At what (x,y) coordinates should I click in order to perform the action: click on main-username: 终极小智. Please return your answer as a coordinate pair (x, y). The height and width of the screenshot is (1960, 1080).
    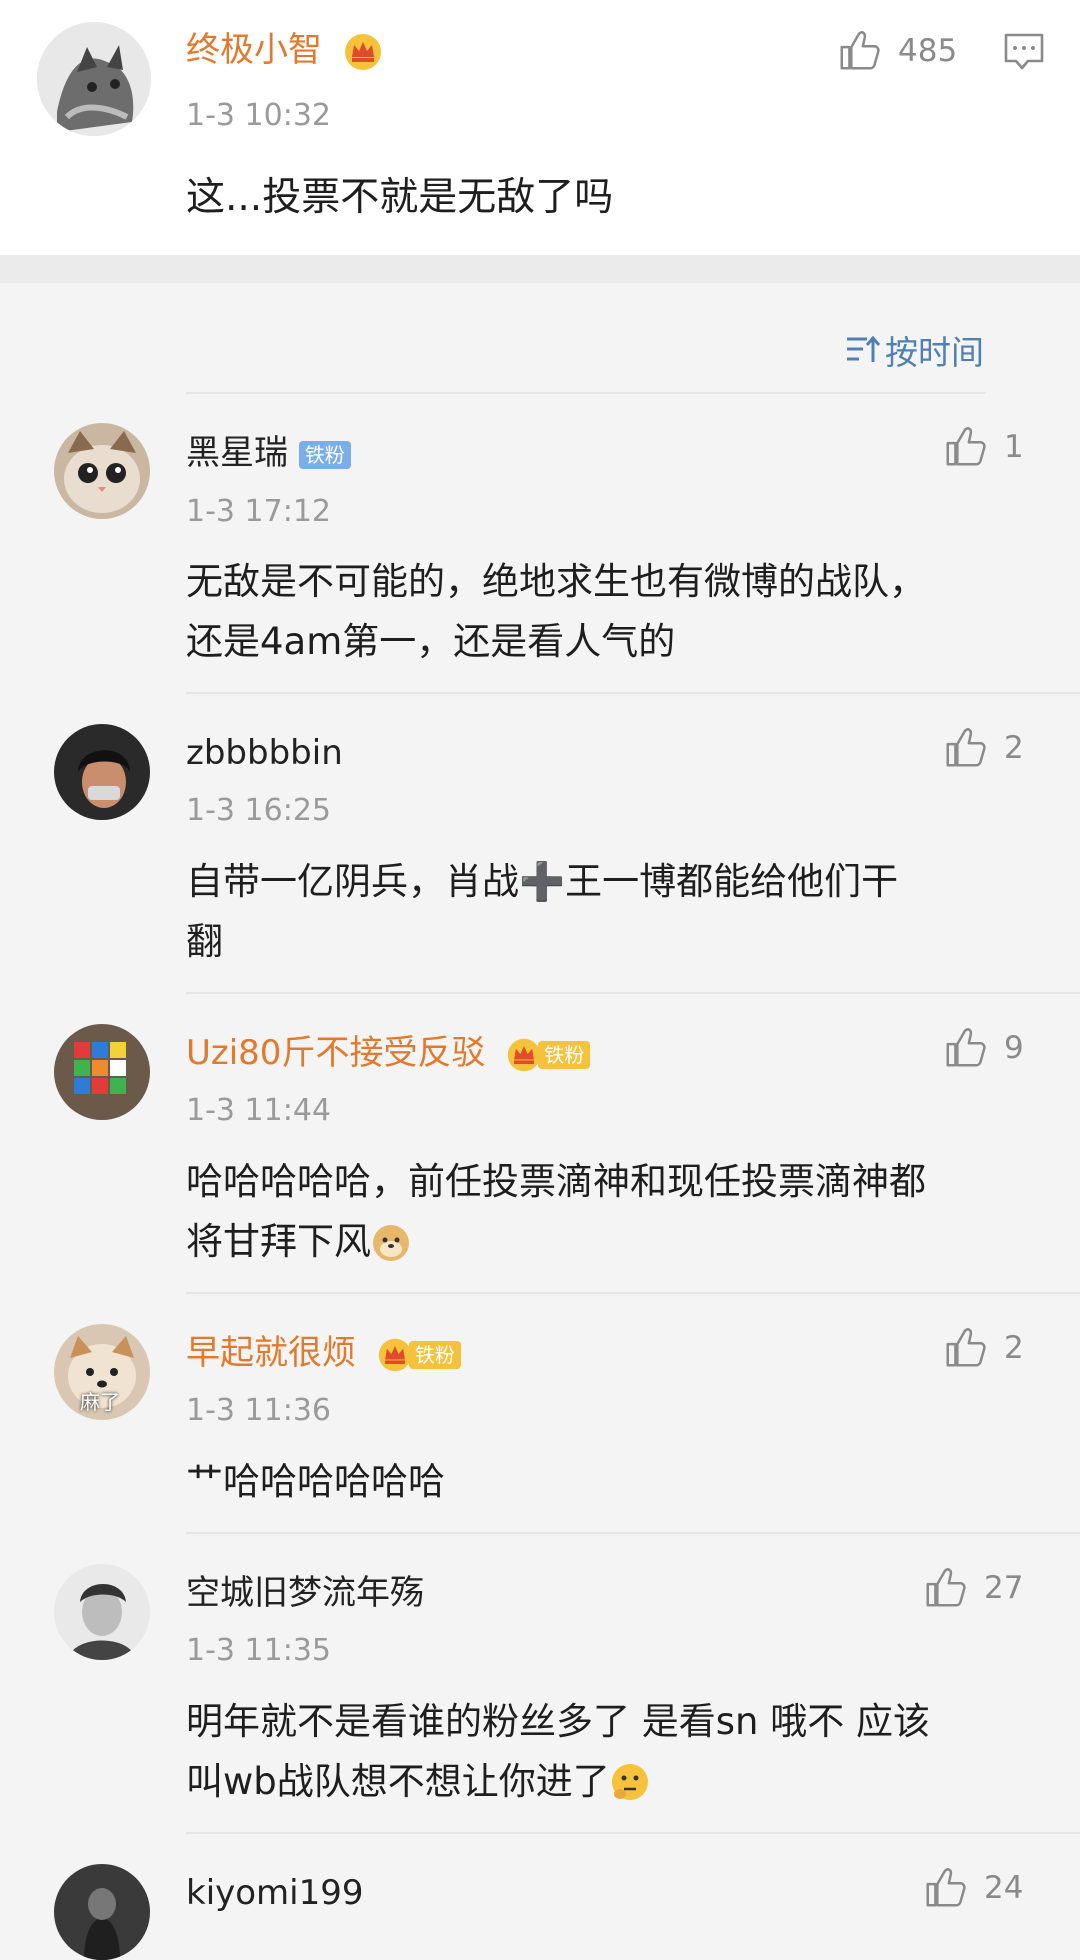
    Looking at the image, I should click on (284, 51).